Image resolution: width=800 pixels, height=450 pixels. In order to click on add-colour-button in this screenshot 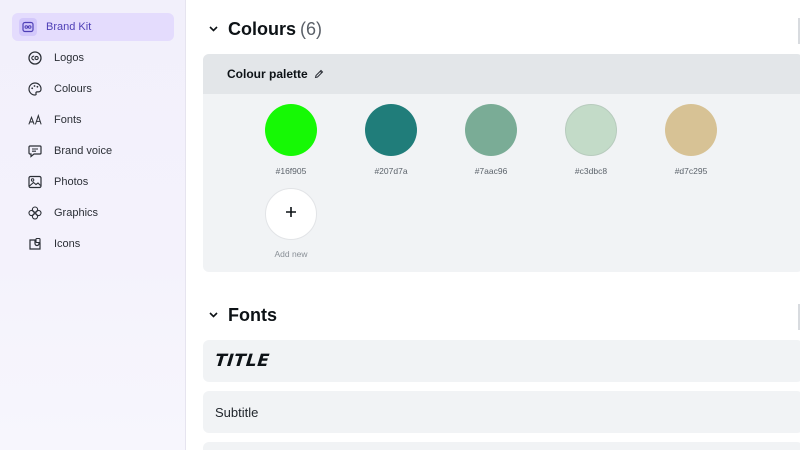, I will do `click(291, 214)`.